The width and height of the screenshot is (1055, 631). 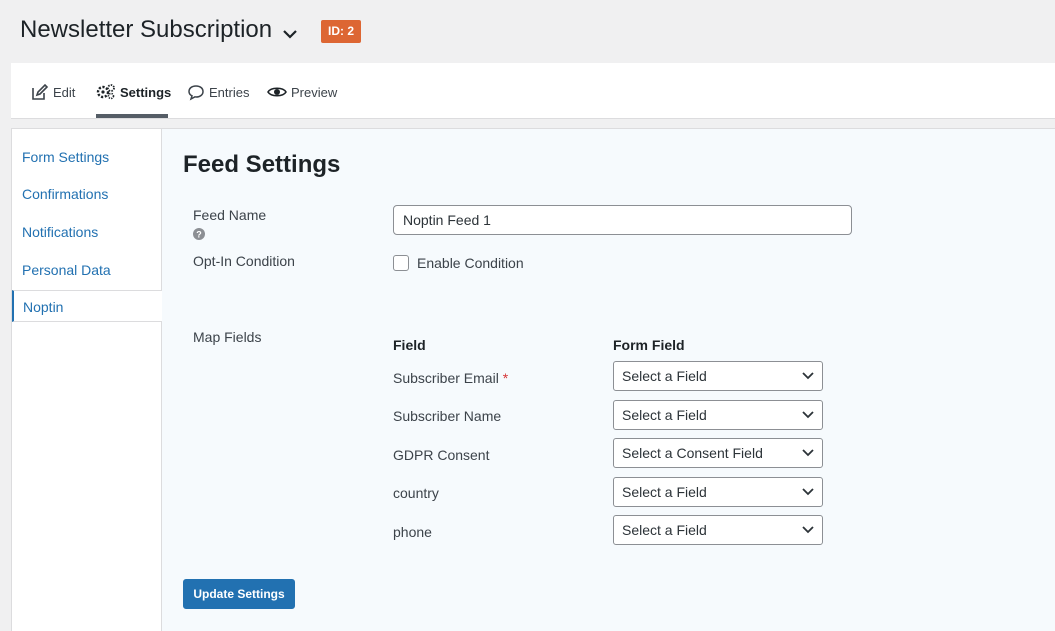 What do you see at coordinates (229, 92) in the screenshot?
I see `toolbar-entries-label: Entries` at bounding box center [229, 92].